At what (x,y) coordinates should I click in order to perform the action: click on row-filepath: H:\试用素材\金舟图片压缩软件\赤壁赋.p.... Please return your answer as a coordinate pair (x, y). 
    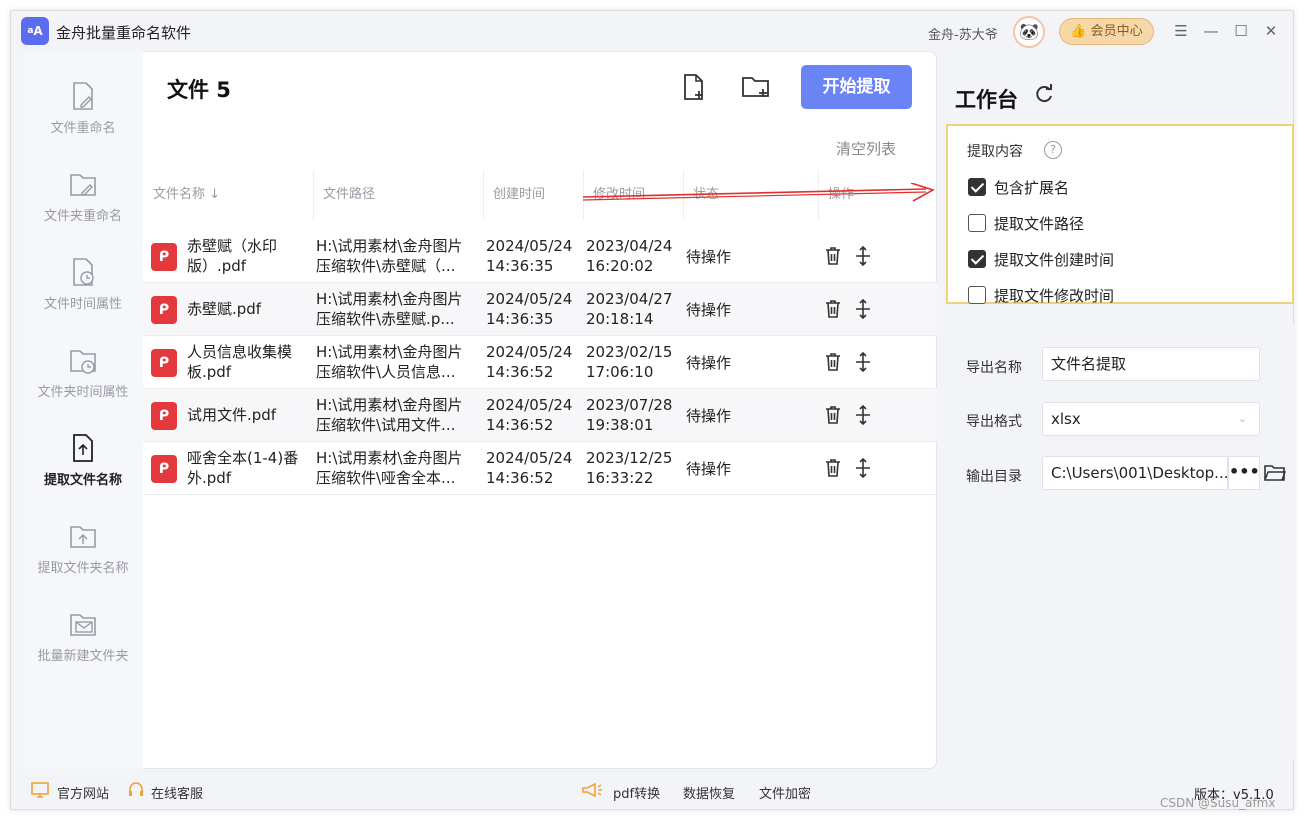
    Looking at the image, I should click on (389, 309).